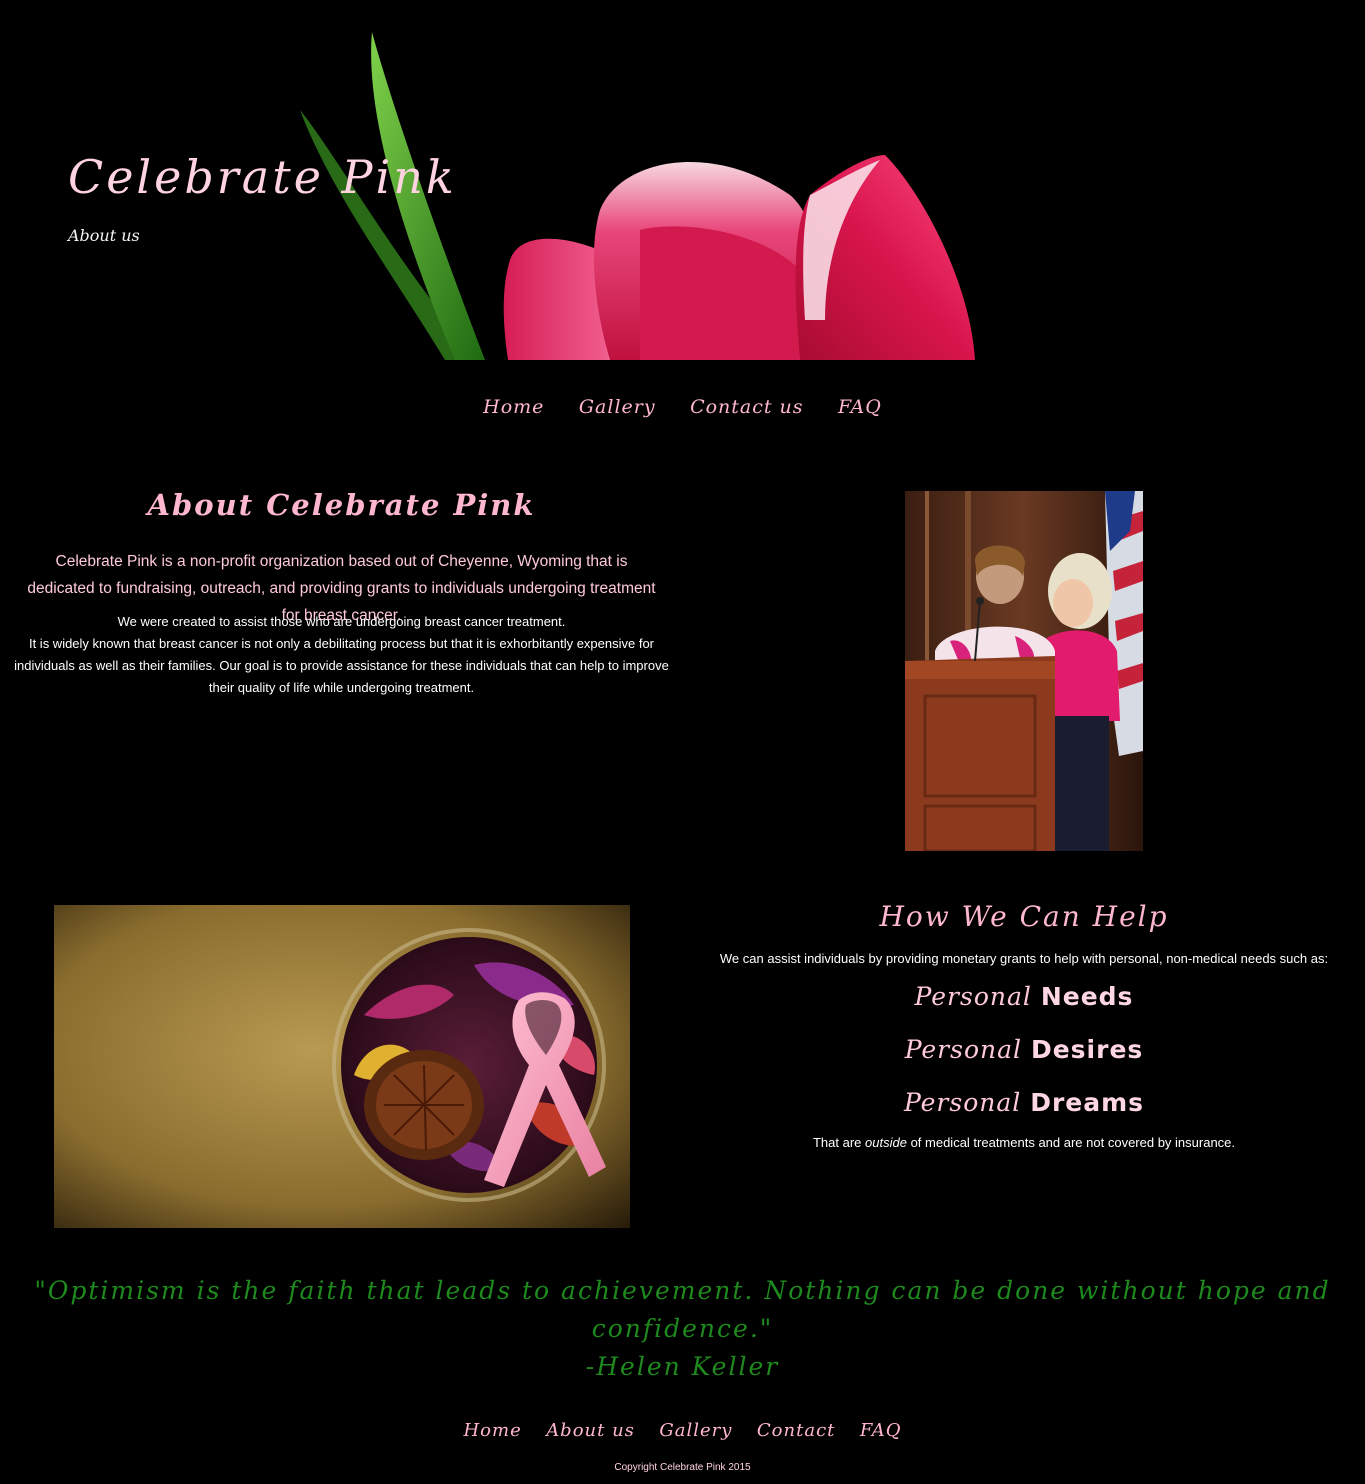 The image size is (1365, 1484). What do you see at coordinates (886, 1142) in the screenshot?
I see `help-note-emphasis: outside` at bounding box center [886, 1142].